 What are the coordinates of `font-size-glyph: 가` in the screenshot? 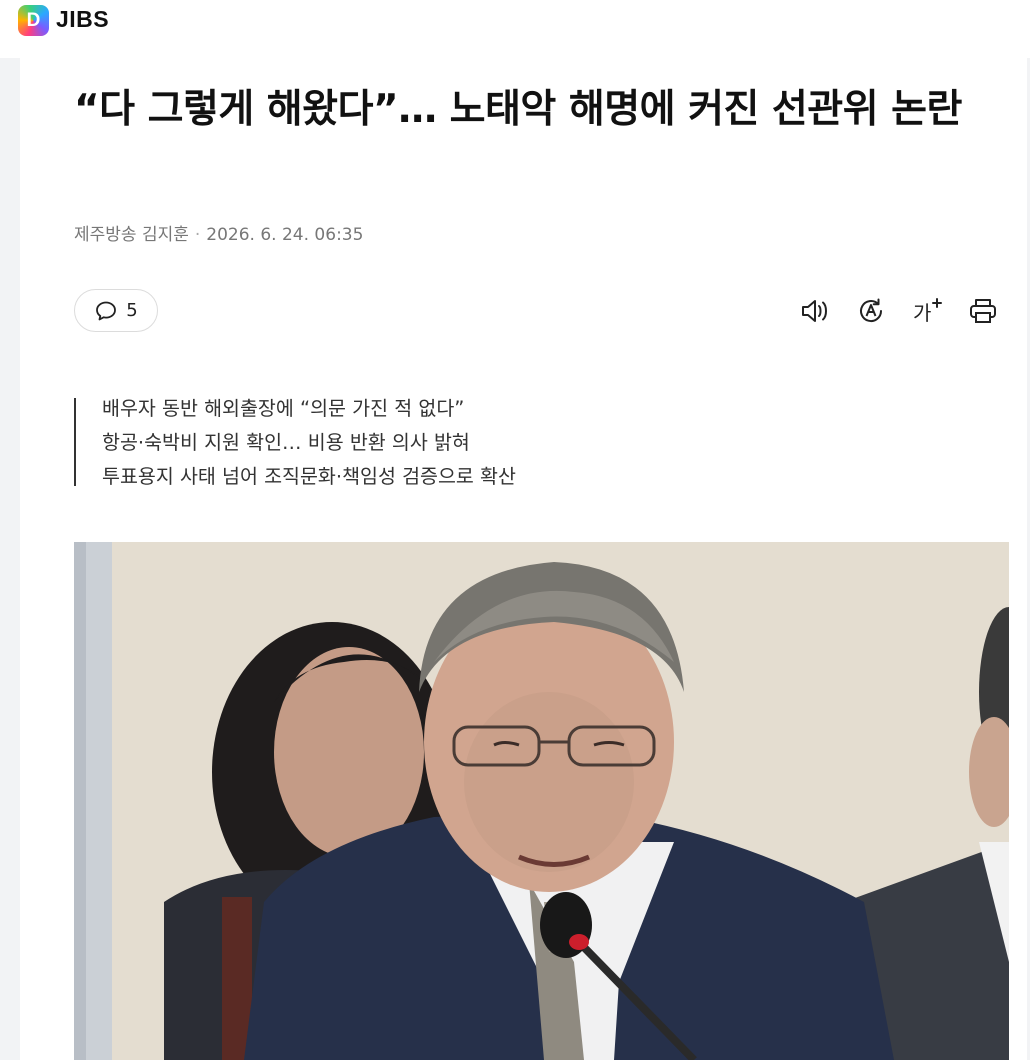 It's located at (922, 313).